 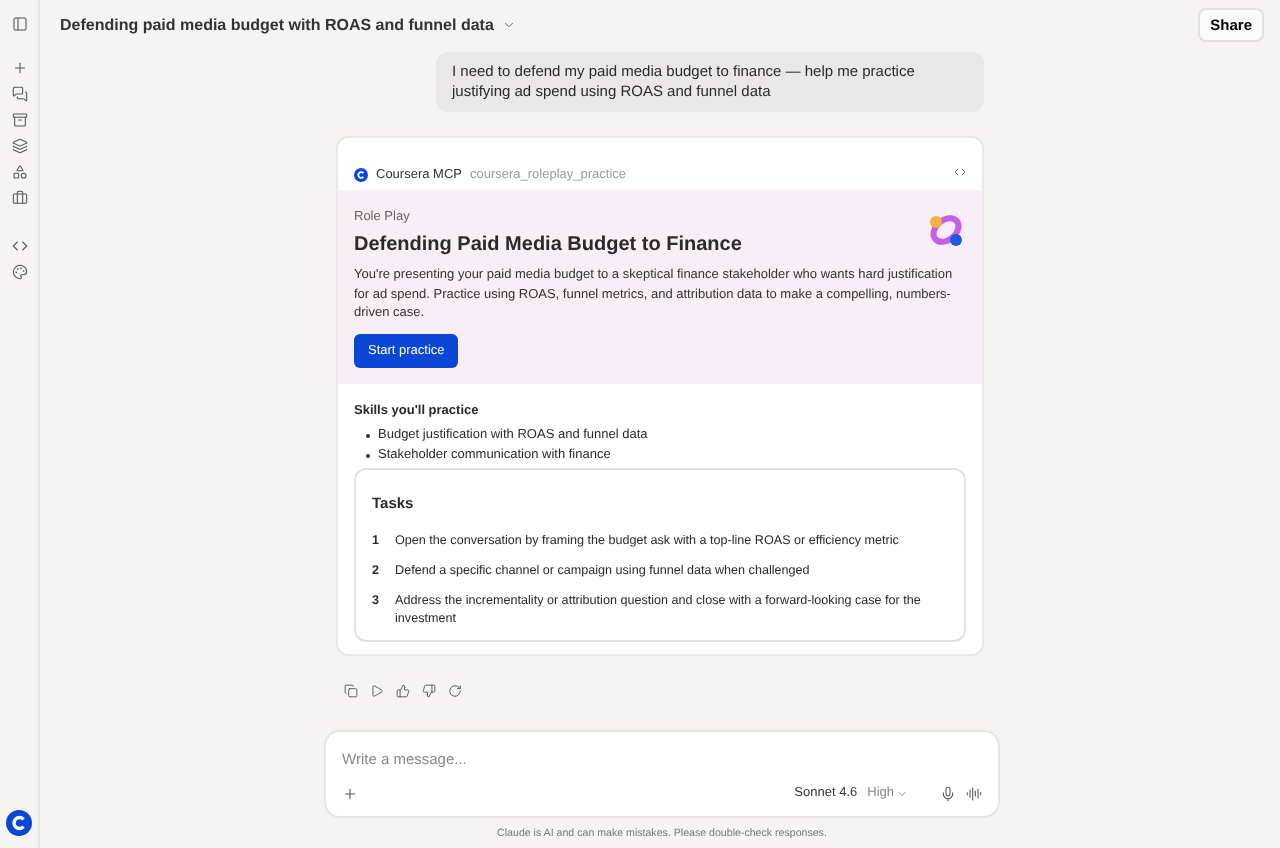 What do you see at coordinates (351, 690) in the screenshot?
I see `copy-icon` at bounding box center [351, 690].